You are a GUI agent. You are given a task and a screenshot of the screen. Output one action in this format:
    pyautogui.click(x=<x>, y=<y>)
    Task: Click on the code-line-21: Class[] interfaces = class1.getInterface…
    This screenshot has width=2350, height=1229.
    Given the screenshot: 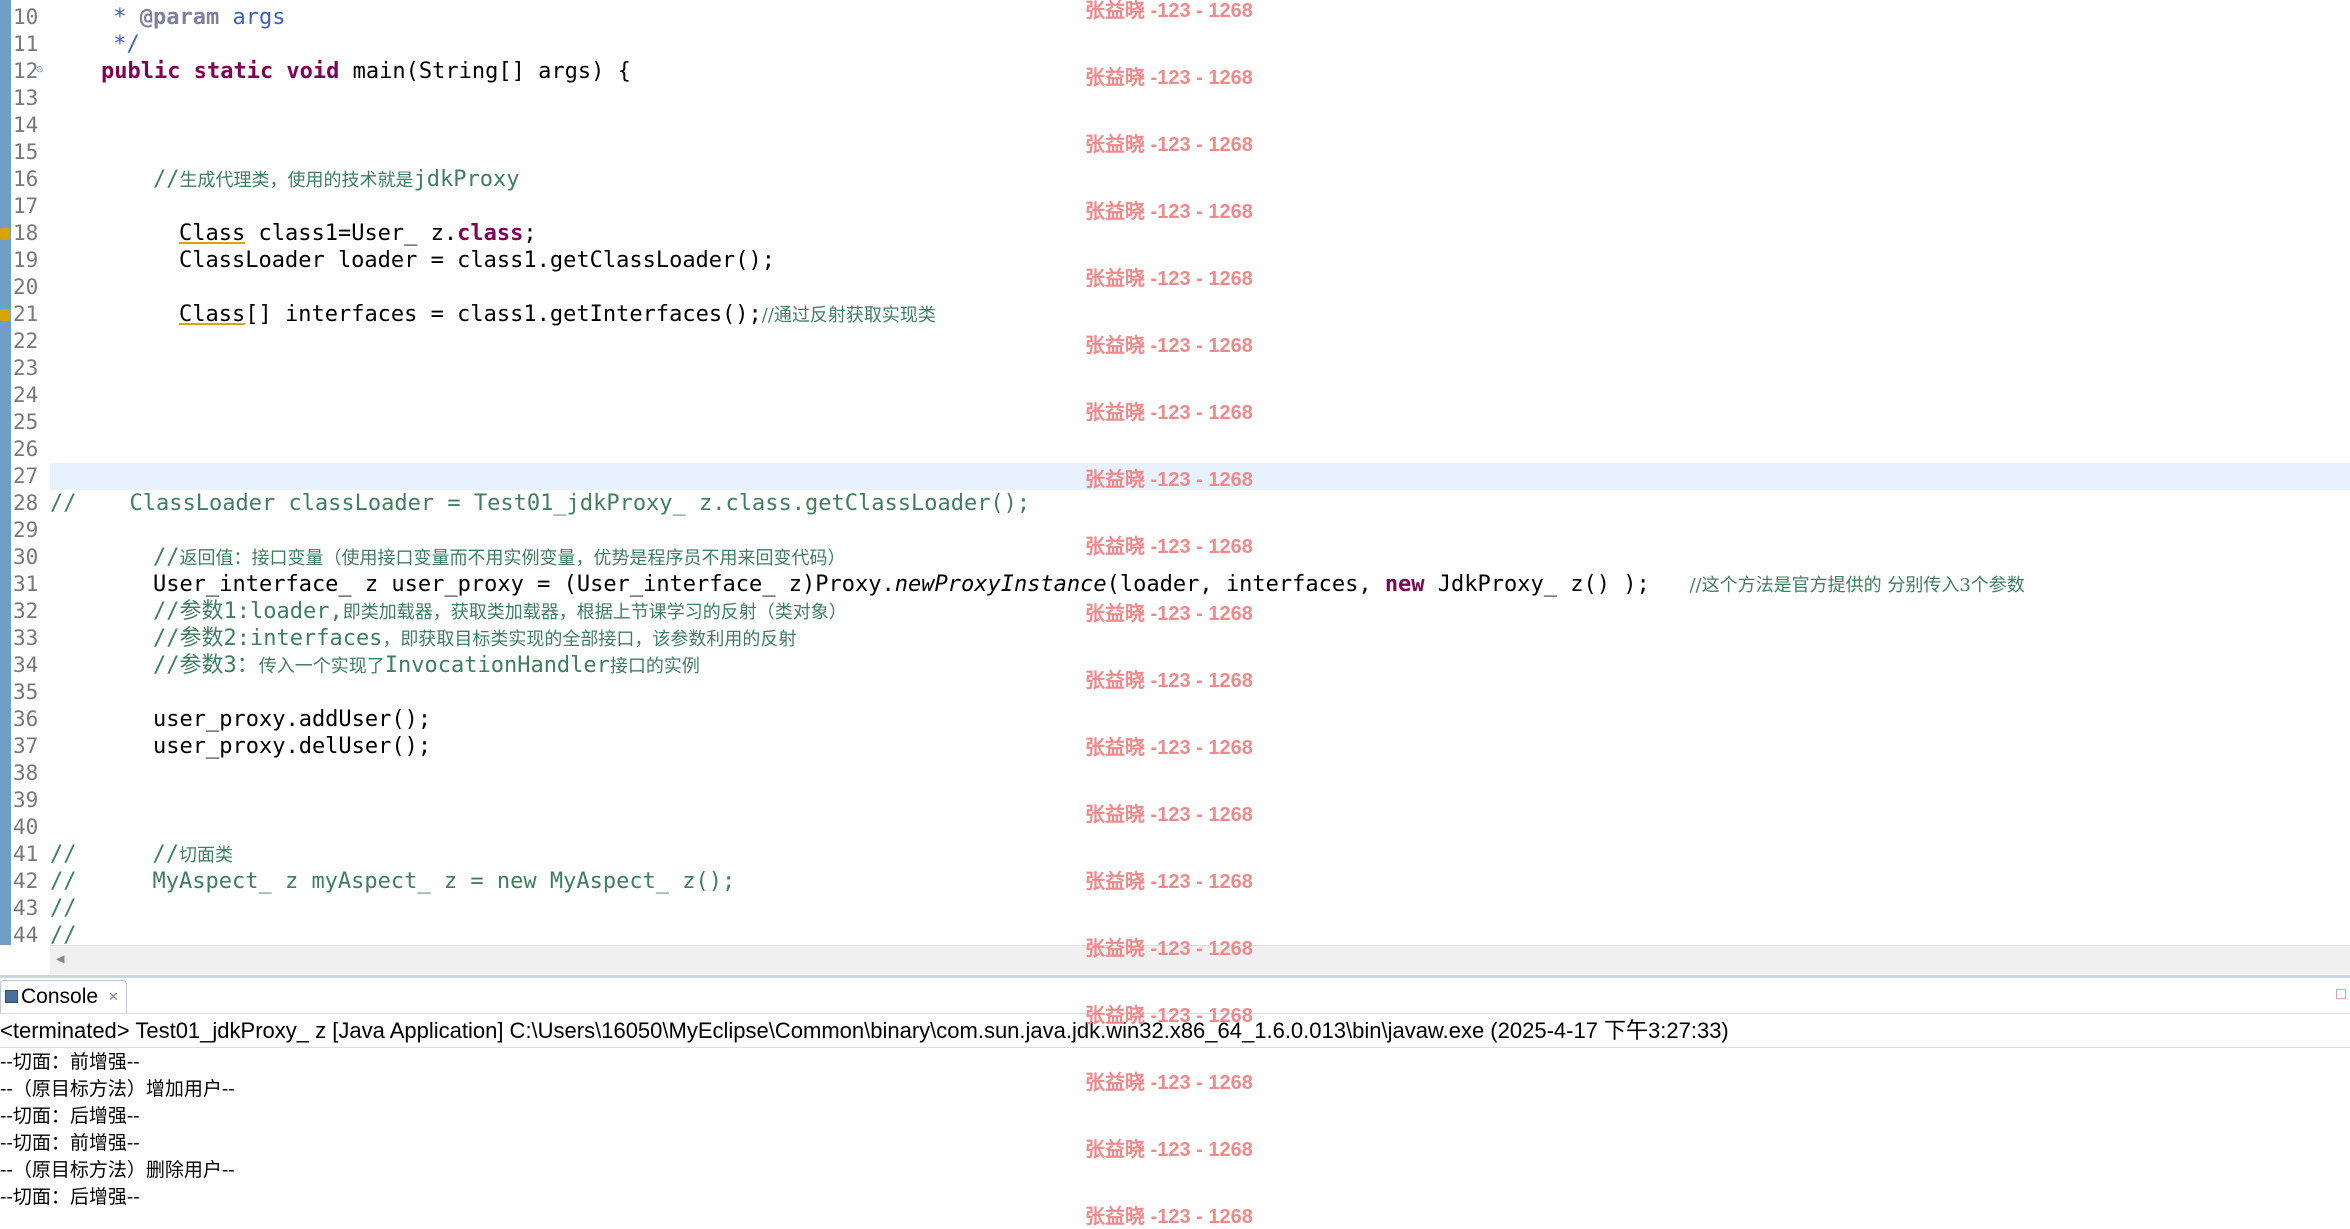 What is the action you would take?
    pyautogui.click(x=557, y=314)
    